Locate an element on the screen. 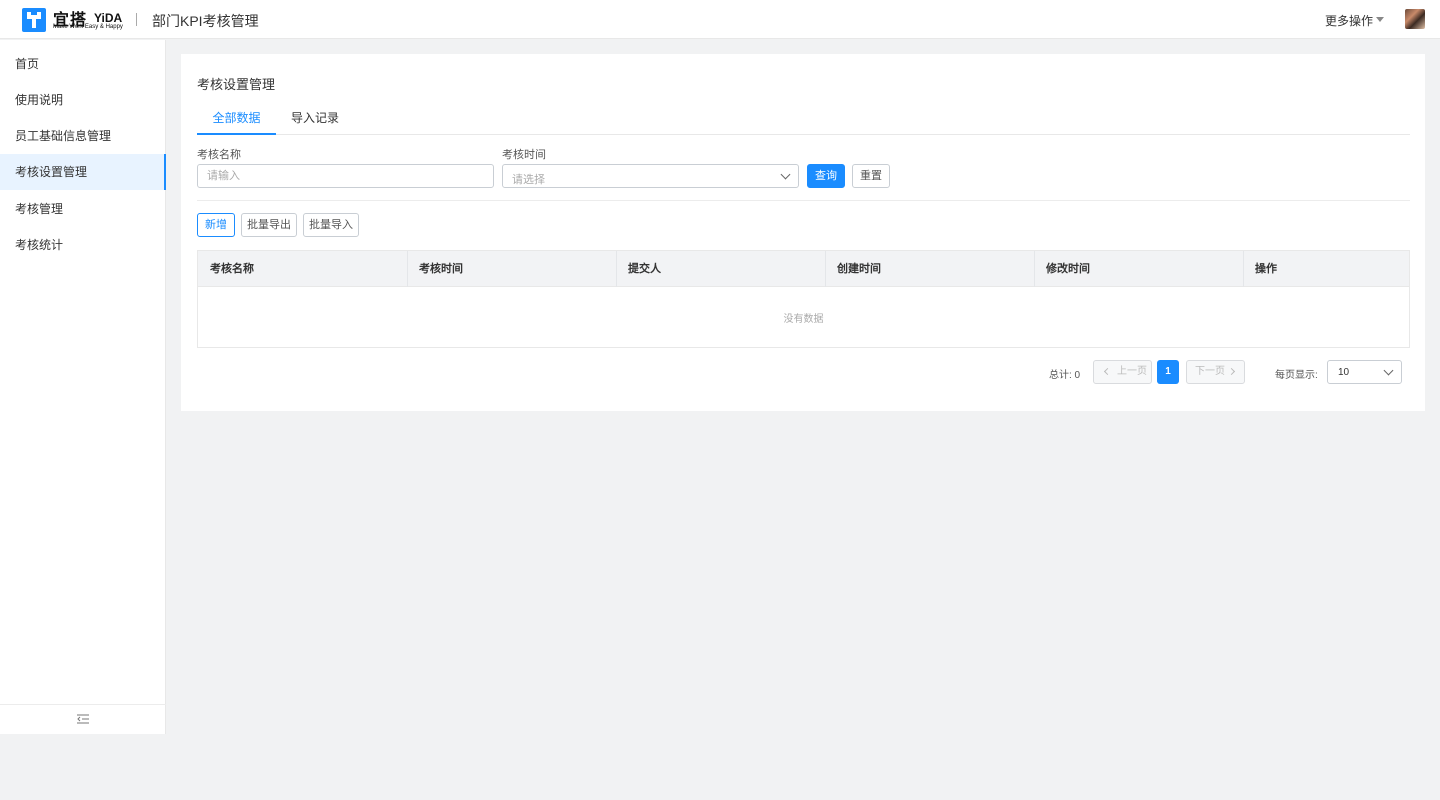  sidebar-item-assessment-management: 考核管理 is located at coordinates (83, 209).